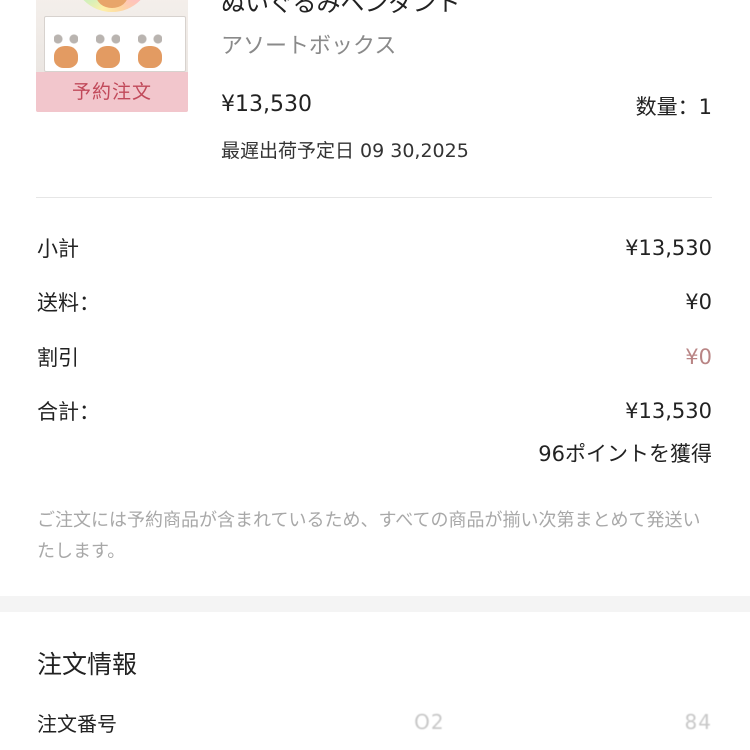 The height and width of the screenshot is (750, 750). Describe the element at coordinates (112, 92) in the screenshot. I see `preorder-badge: 予約注文` at that location.